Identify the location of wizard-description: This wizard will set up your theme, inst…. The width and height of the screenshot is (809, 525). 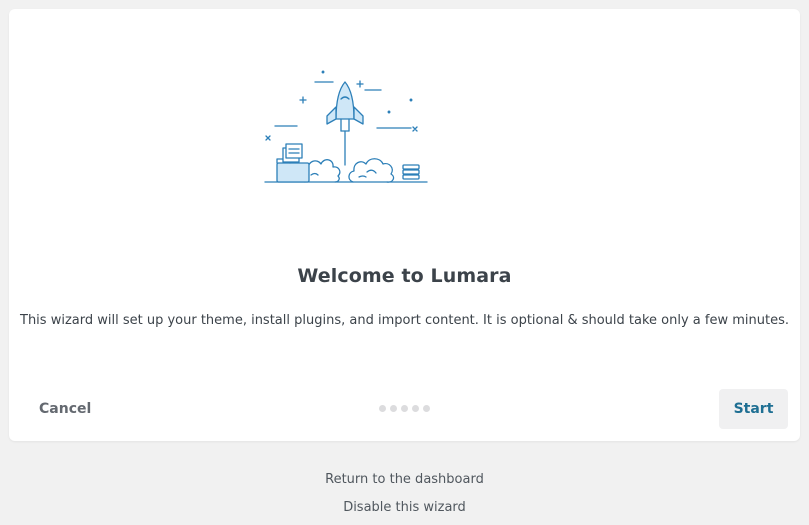
(404, 320).